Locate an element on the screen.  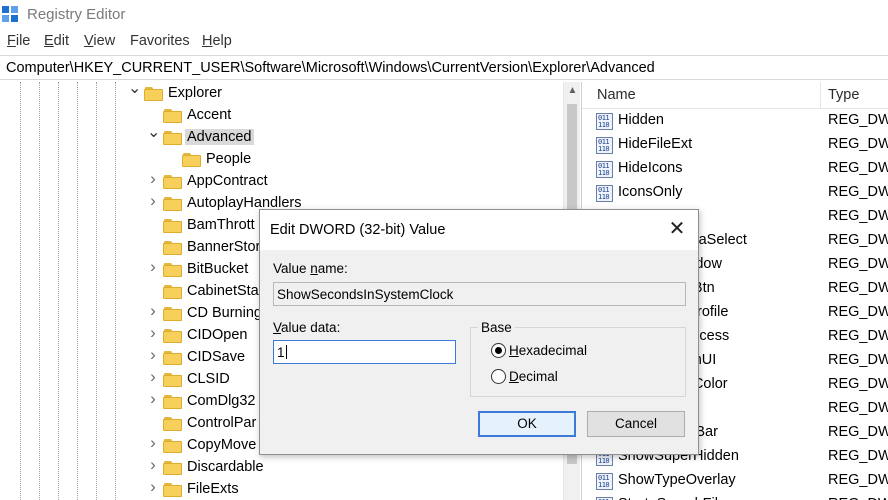
tree-item: People is located at coordinates (281, 160).